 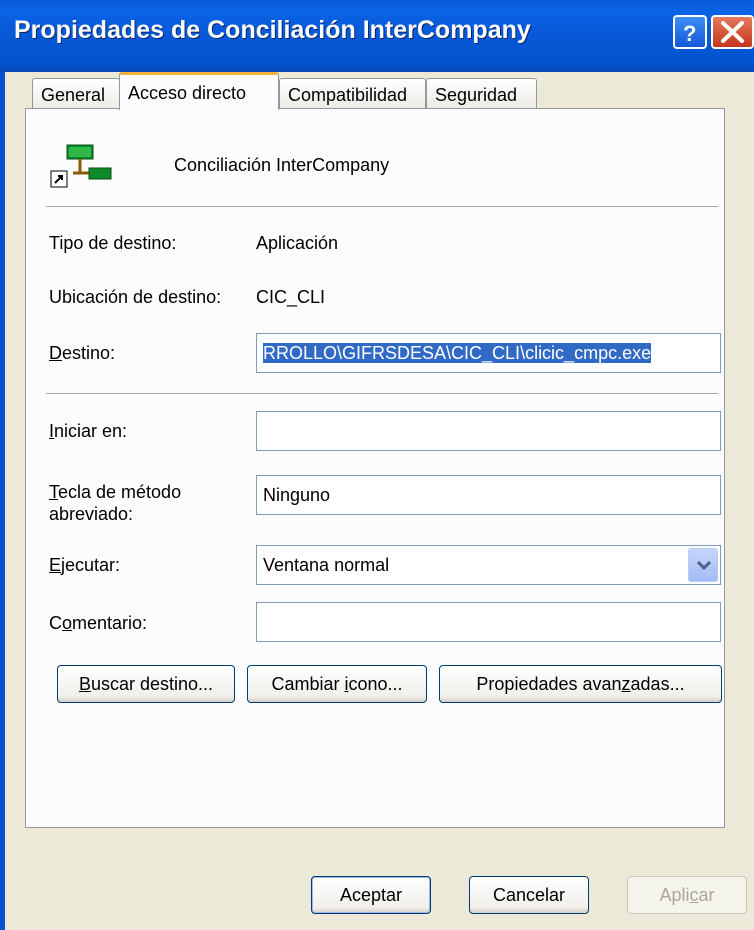 What do you see at coordinates (457, 353) in the screenshot?
I see `target-value-selected: RROLLO\GIFRSDESA\CIC_CLI\clicic_cmpc.exe` at bounding box center [457, 353].